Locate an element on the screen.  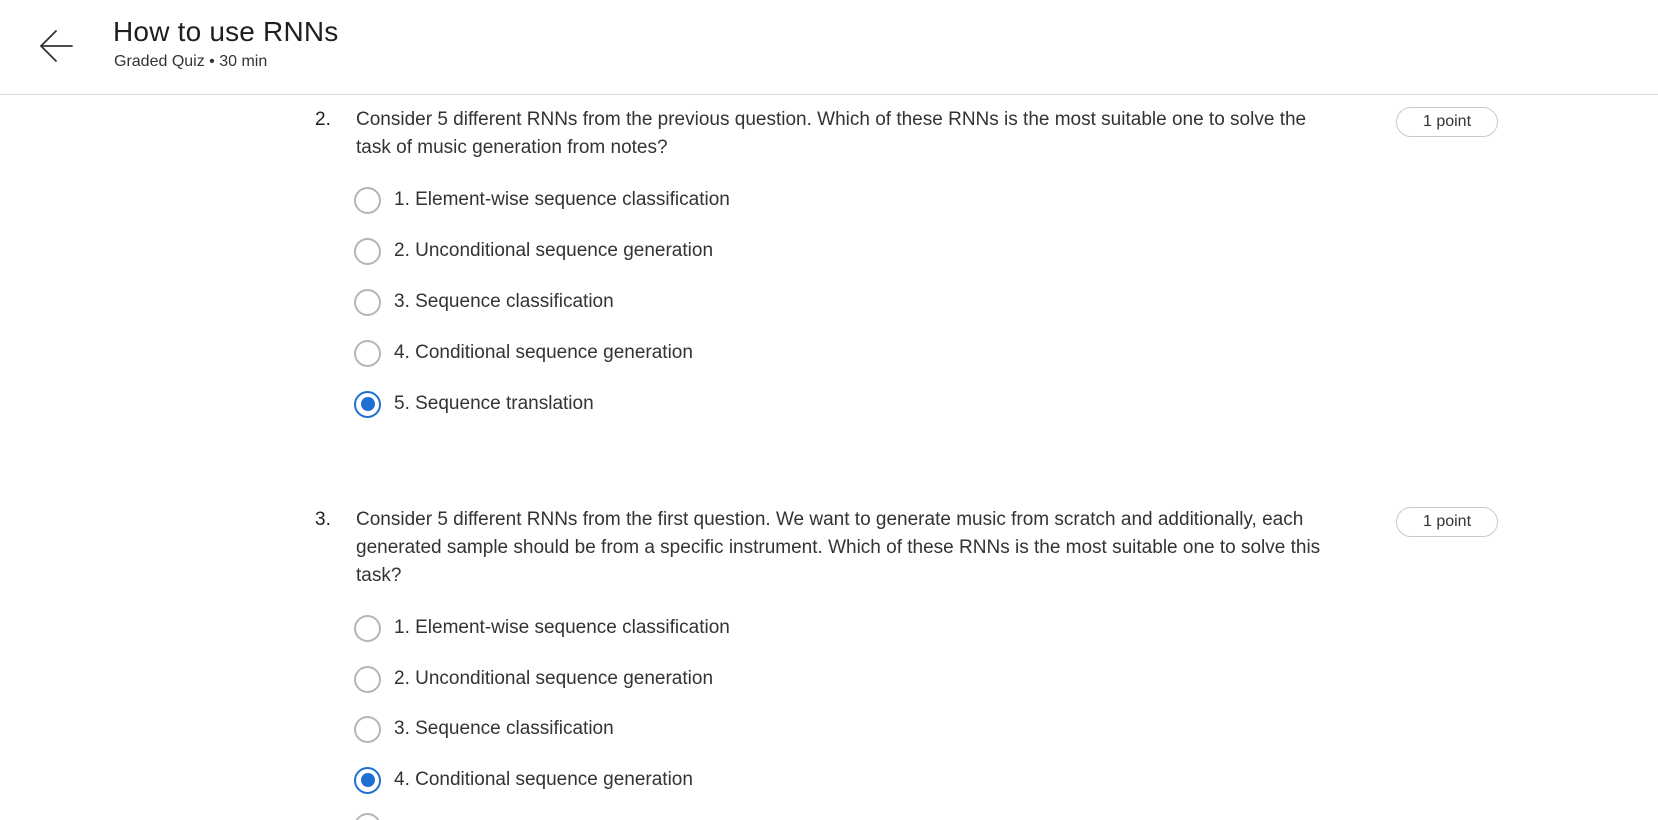
answer-option-label: 5. Sequence translation is located at coordinates (494, 403).